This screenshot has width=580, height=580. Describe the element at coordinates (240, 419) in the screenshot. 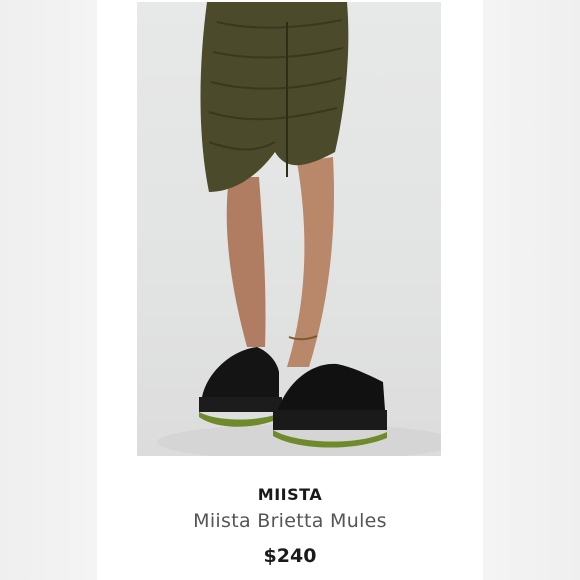

I see `left-sole-accent` at that location.